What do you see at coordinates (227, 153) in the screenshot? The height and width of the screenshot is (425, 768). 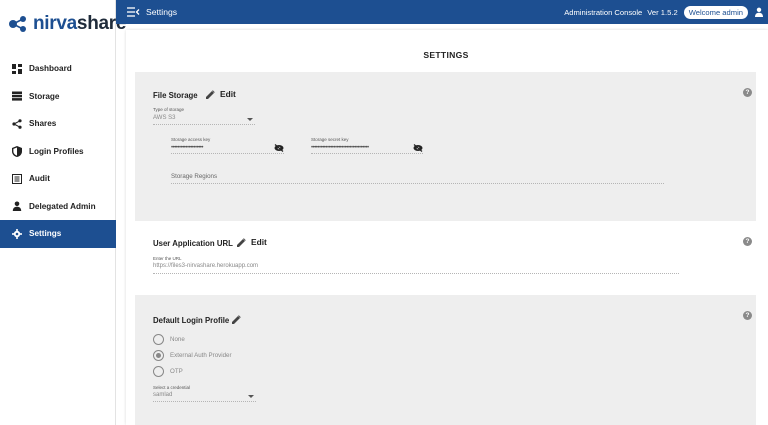 I see `access-key-underline` at bounding box center [227, 153].